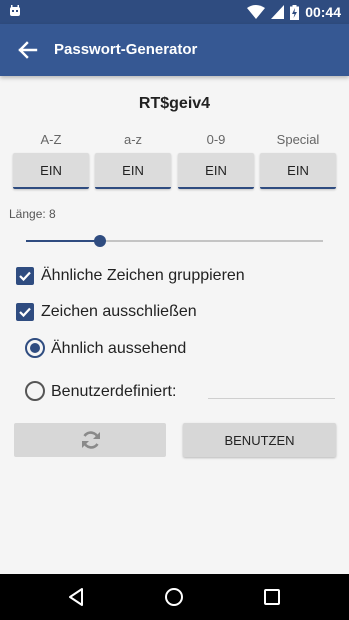 This screenshot has height=620, width=349. Describe the element at coordinates (100, 241) in the screenshot. I see `length-slider-thumb` at that location.